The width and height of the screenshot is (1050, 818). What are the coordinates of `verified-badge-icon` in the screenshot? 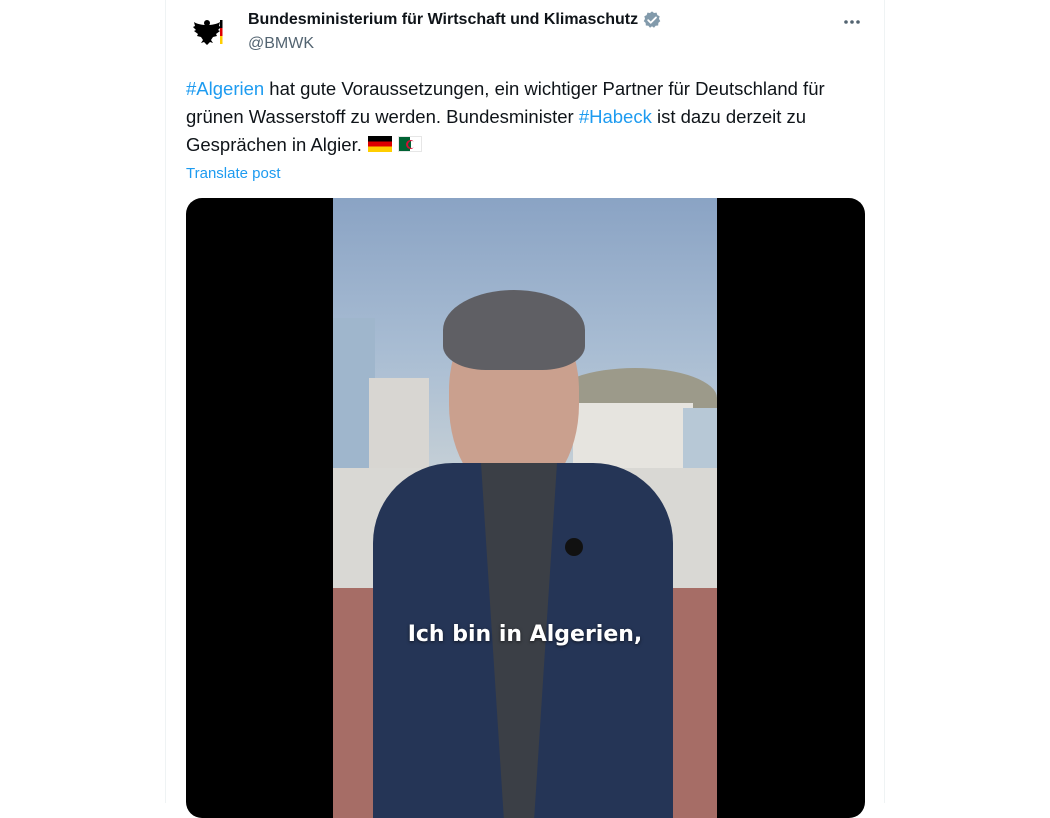 It's located at (652, 20).